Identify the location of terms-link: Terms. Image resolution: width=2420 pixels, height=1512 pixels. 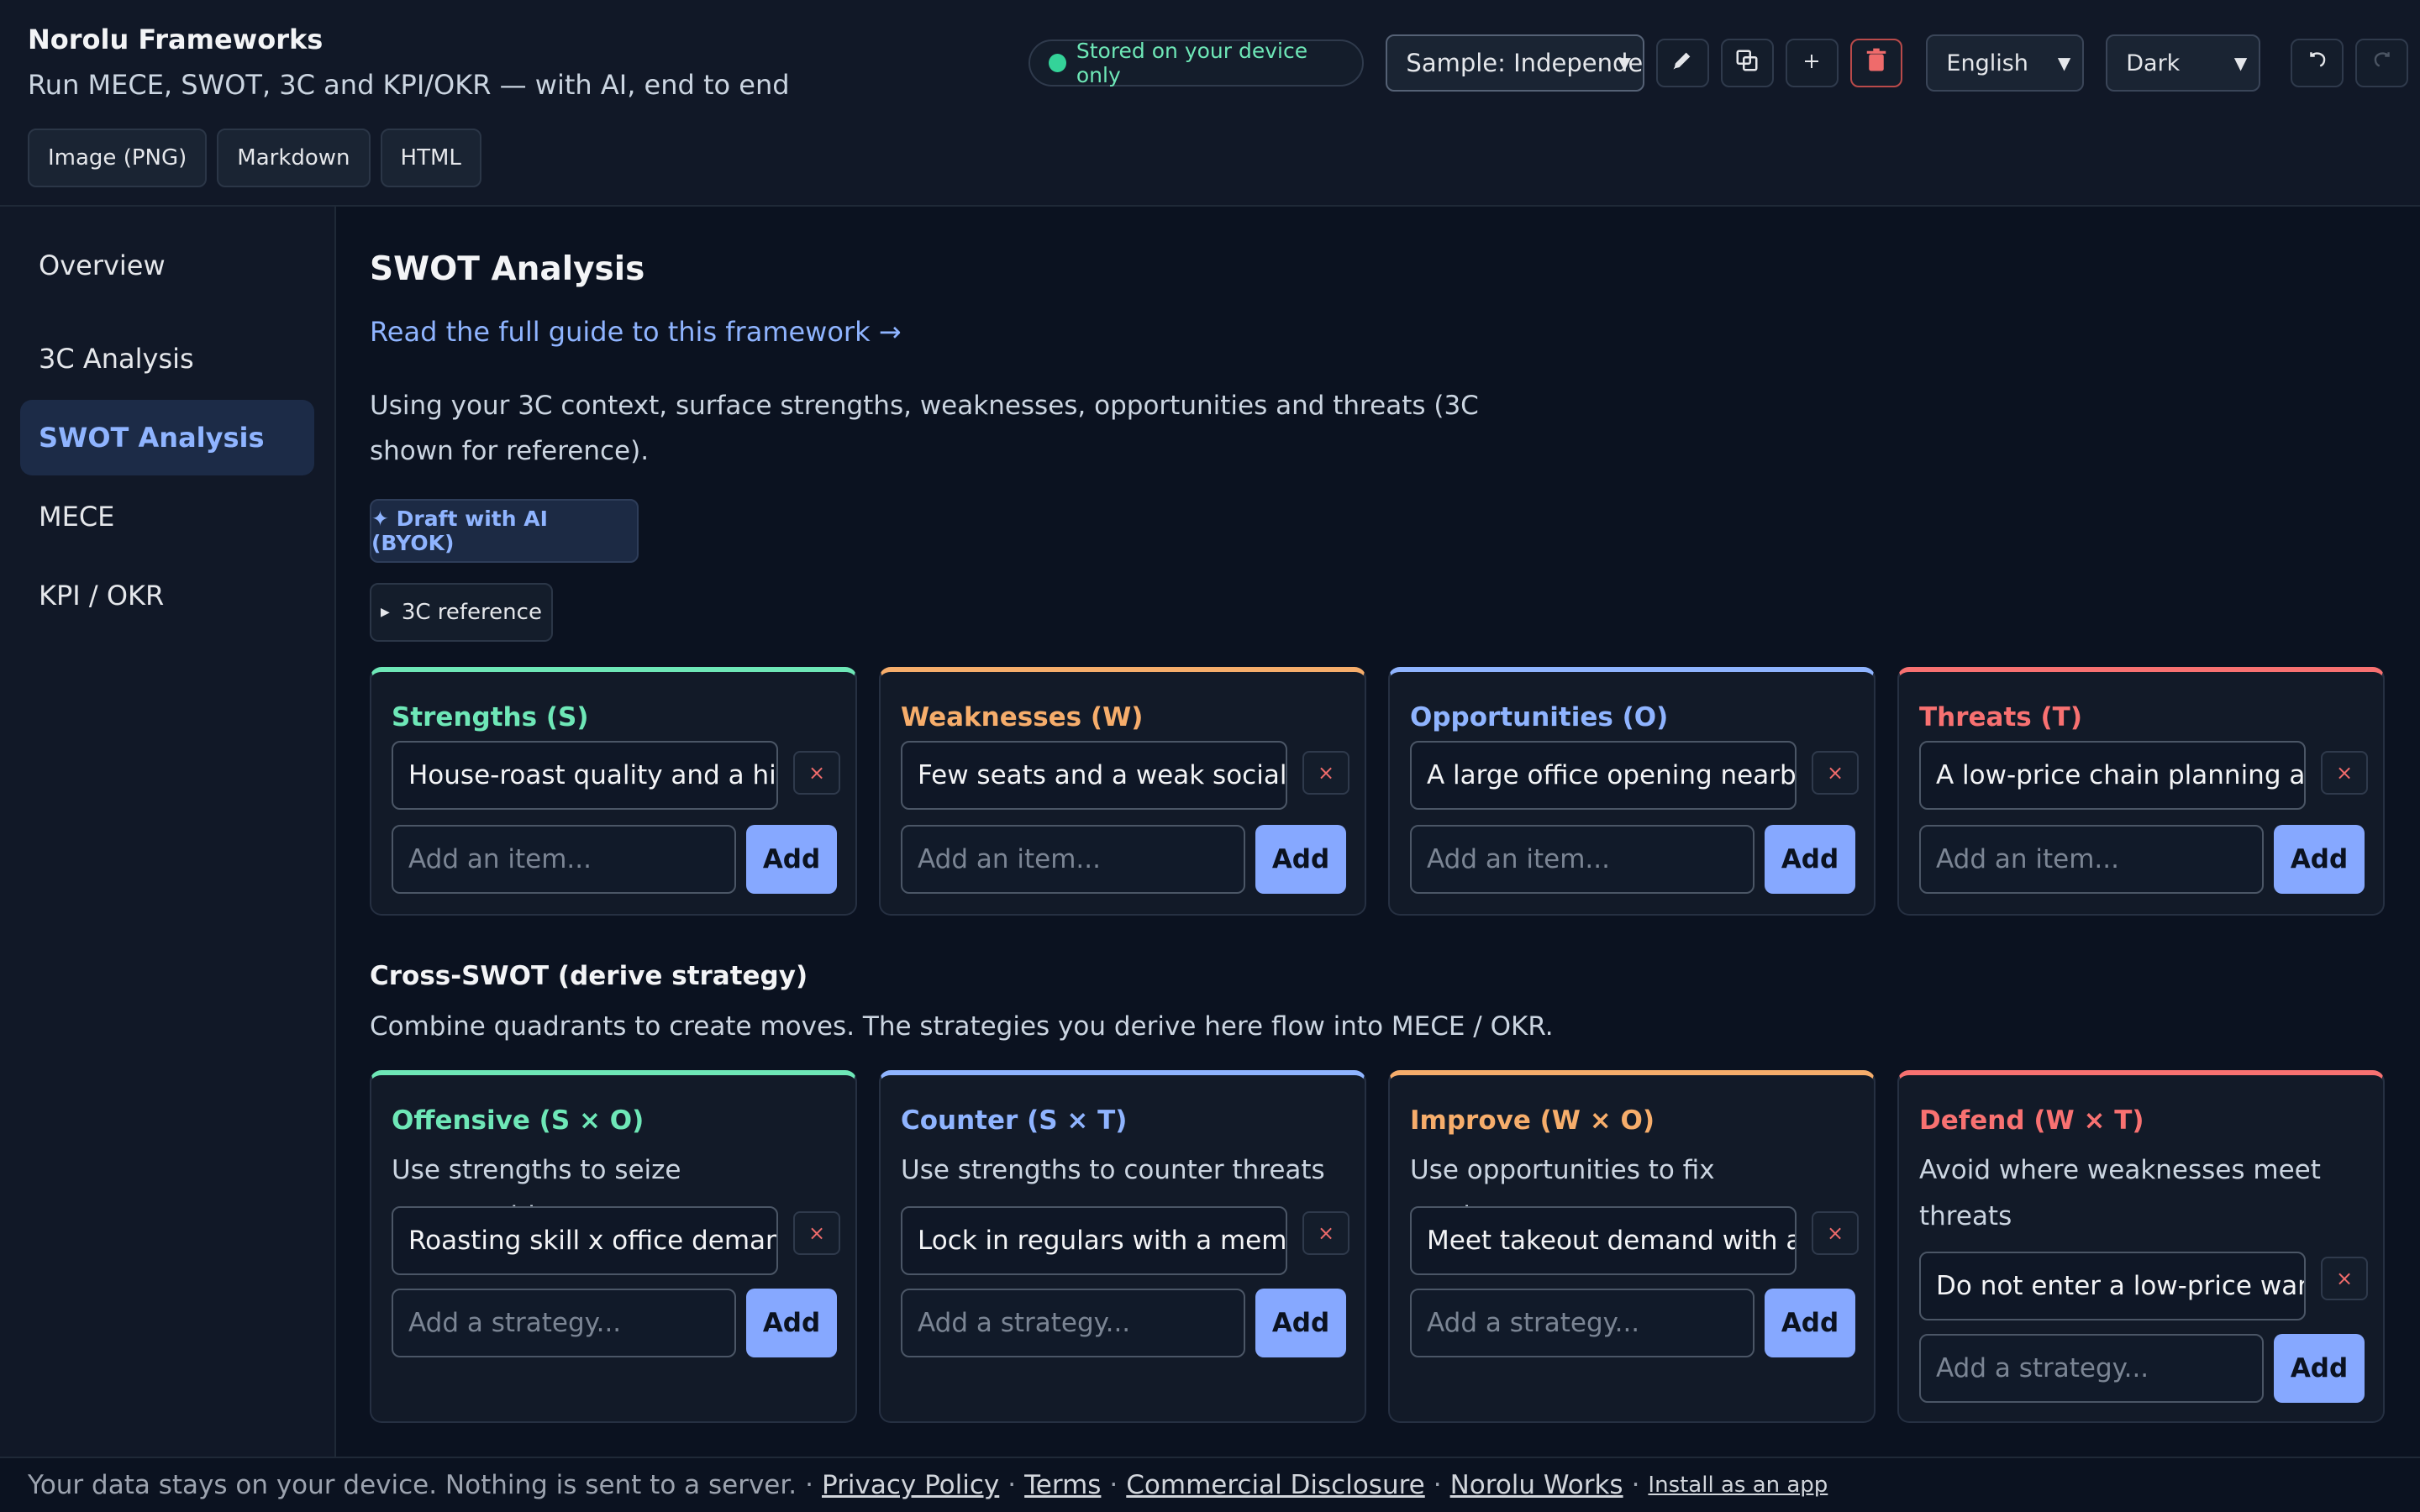
(1062, 1485).